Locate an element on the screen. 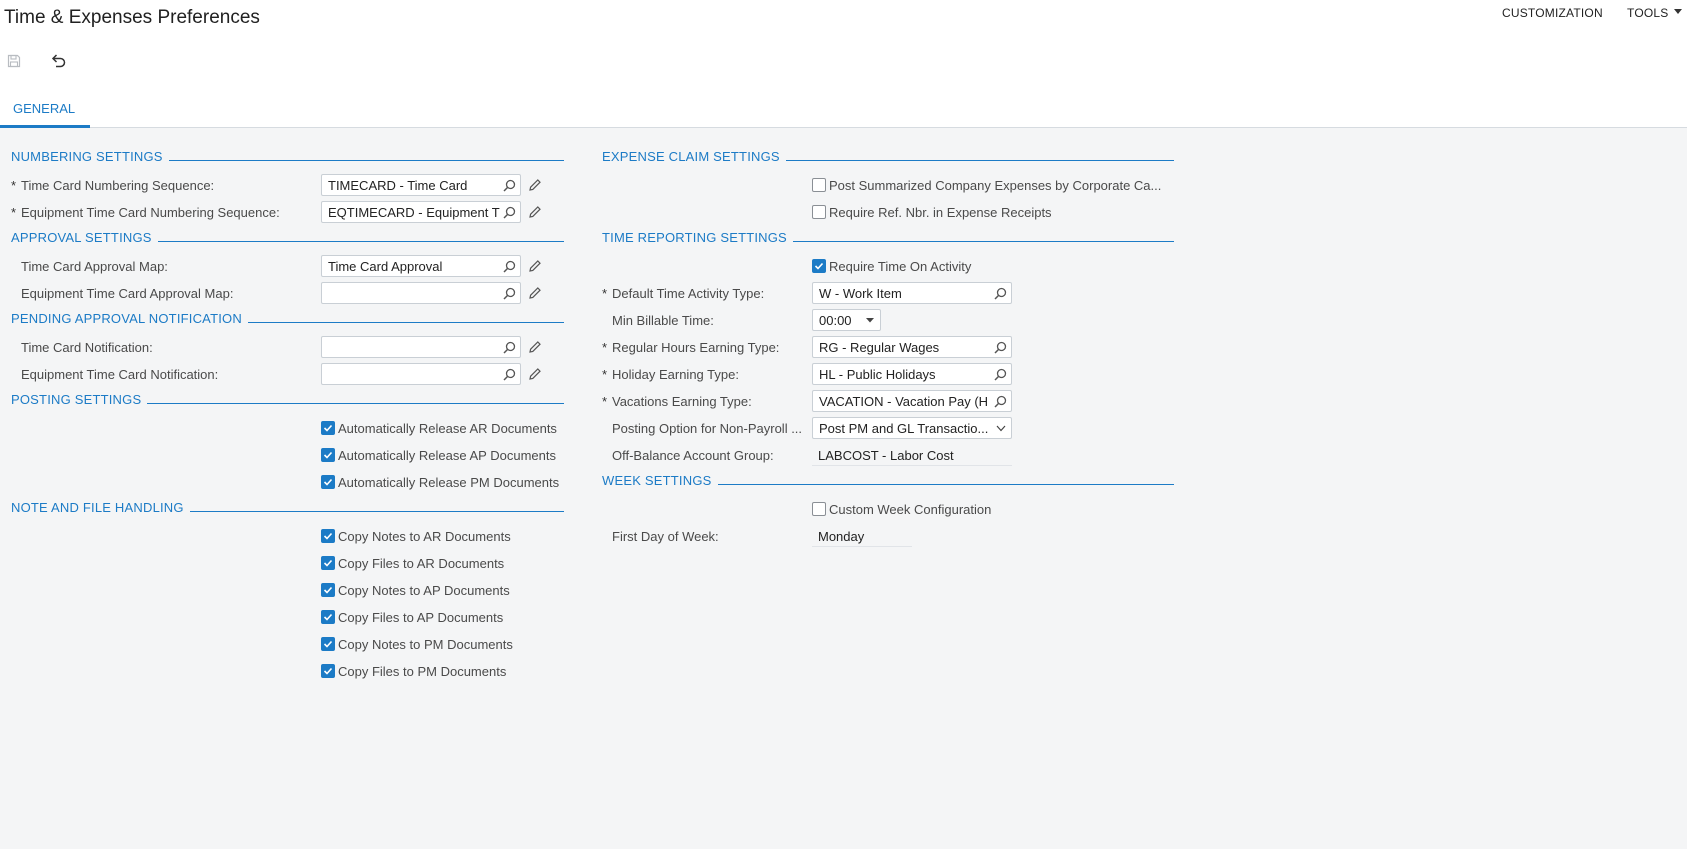 This screenshot has width=1687, height=849. tools-menu: TOOLS is located at coordinates (1655, 13).